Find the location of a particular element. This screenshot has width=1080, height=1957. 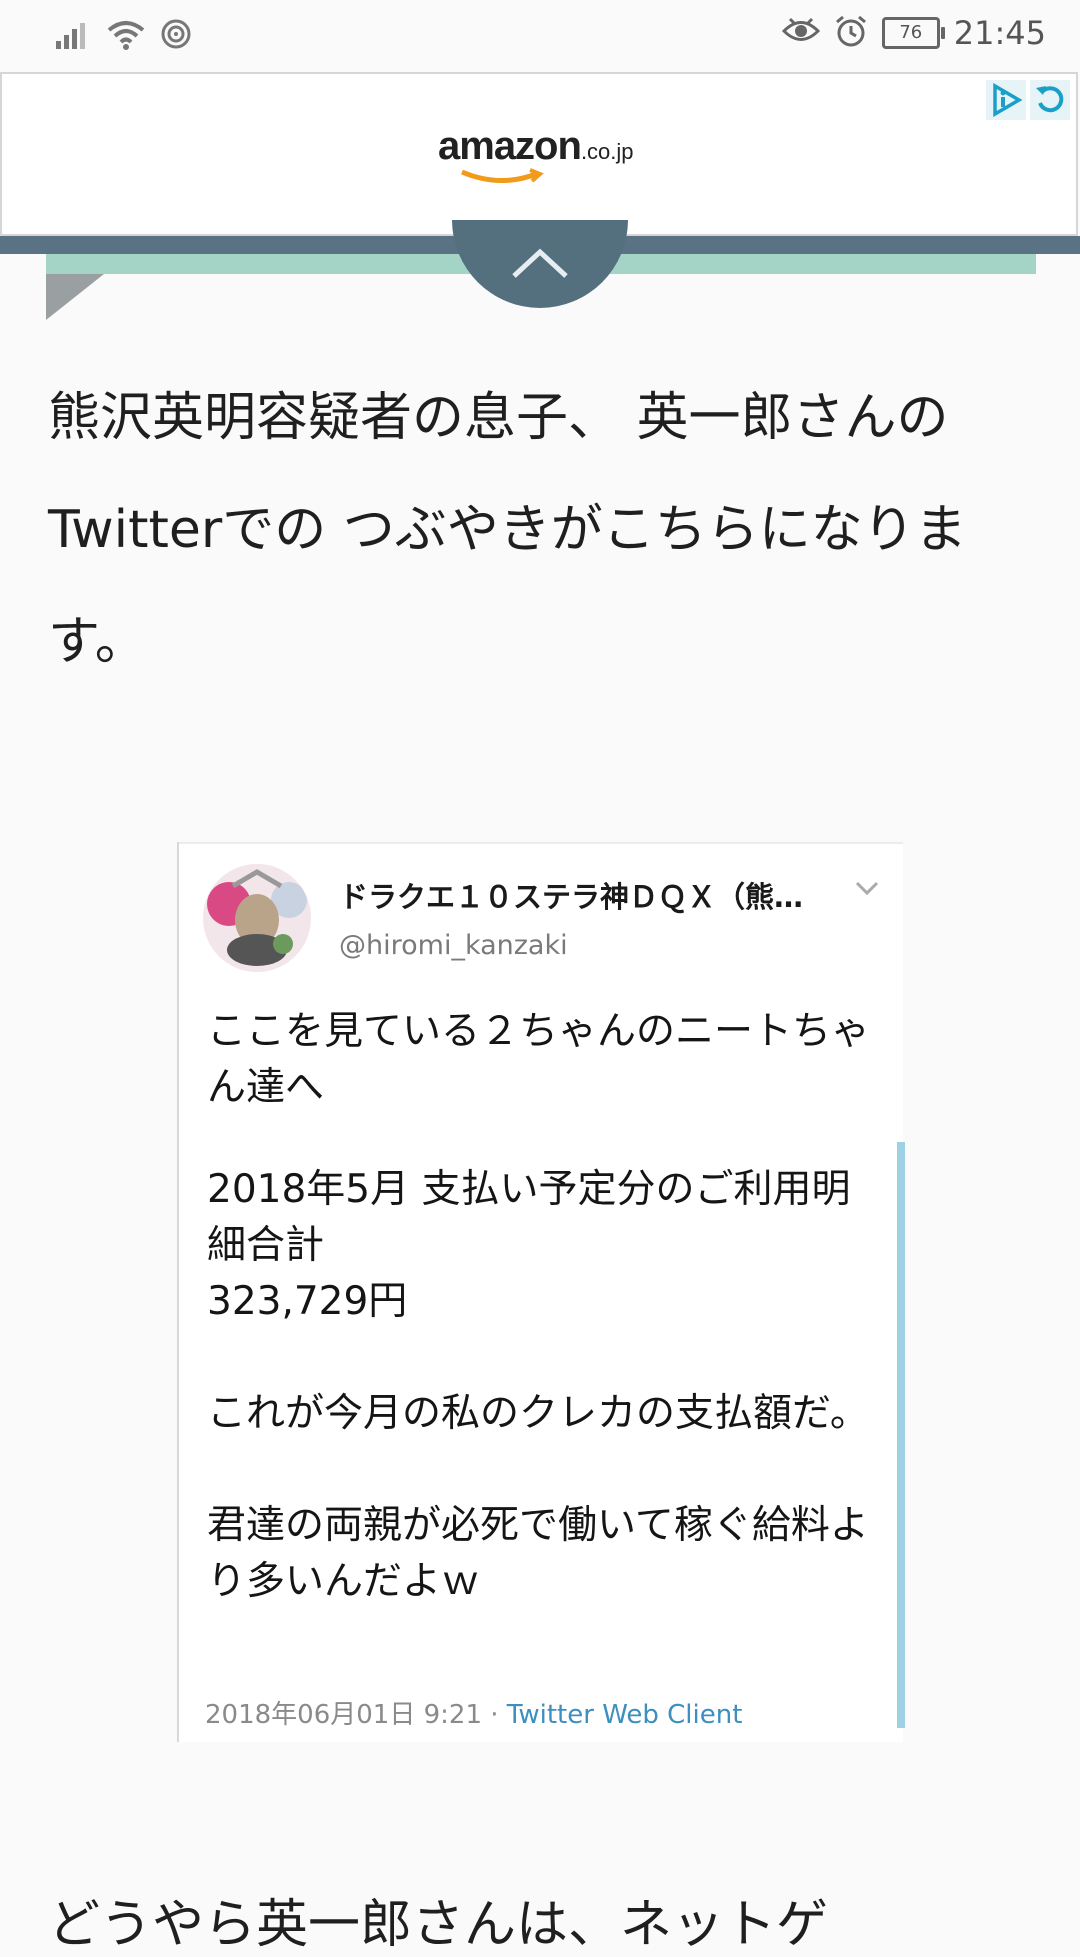

nfc-icon is located at coordinates (176, 36).